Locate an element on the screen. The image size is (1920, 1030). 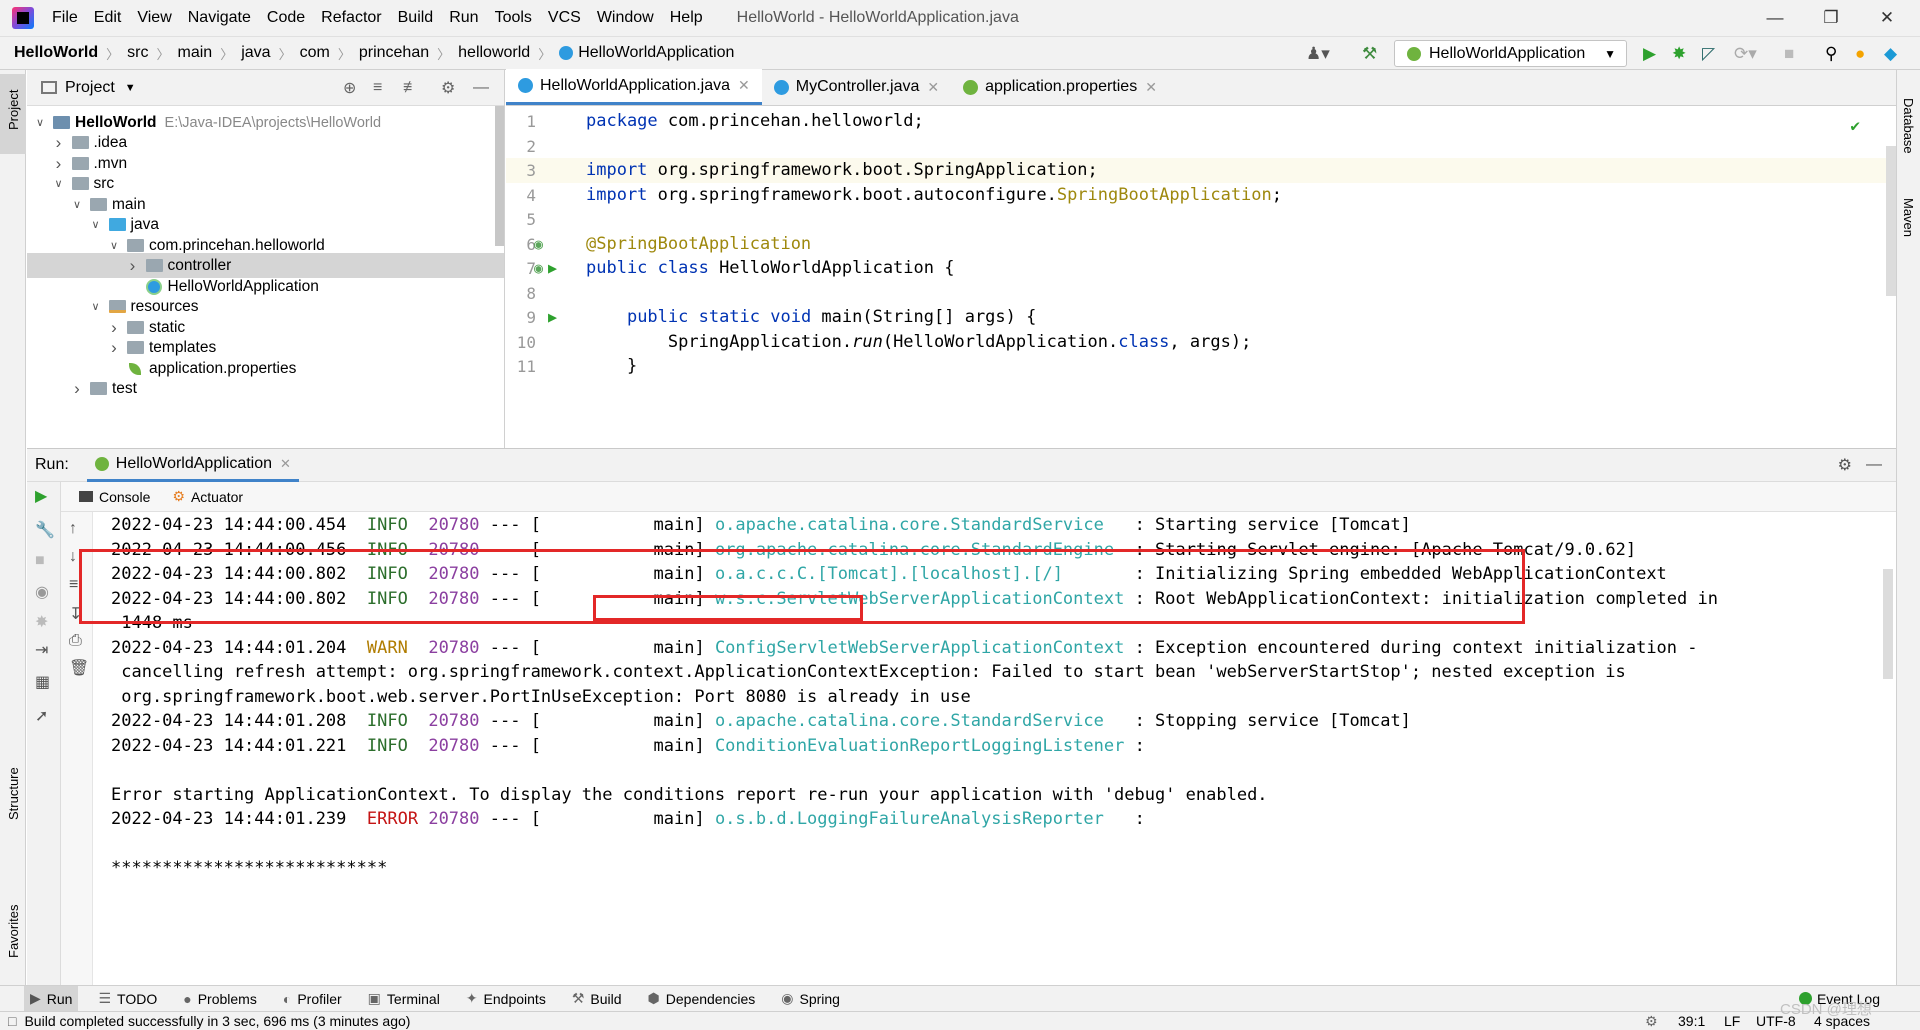
bottom-tab-problems: ● Problems is located at coordinates (220, 999).